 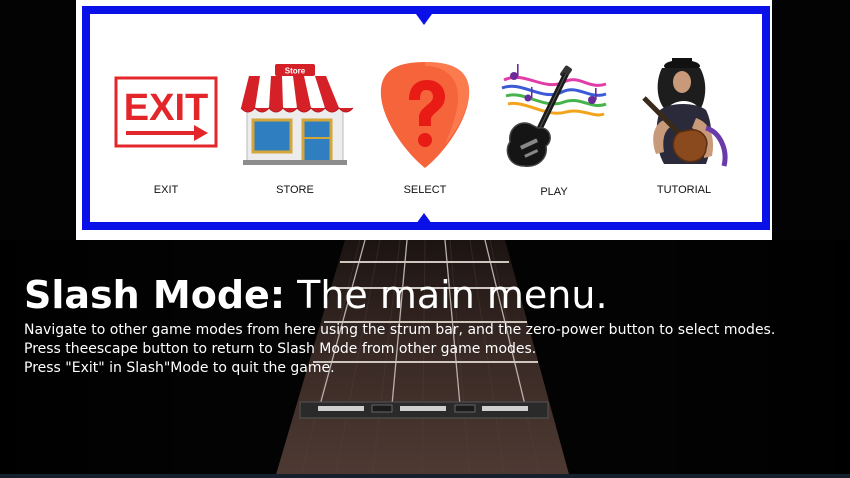 I want to click on menu-item-exit: EXIT EXIT, so click(x=166, y=141).